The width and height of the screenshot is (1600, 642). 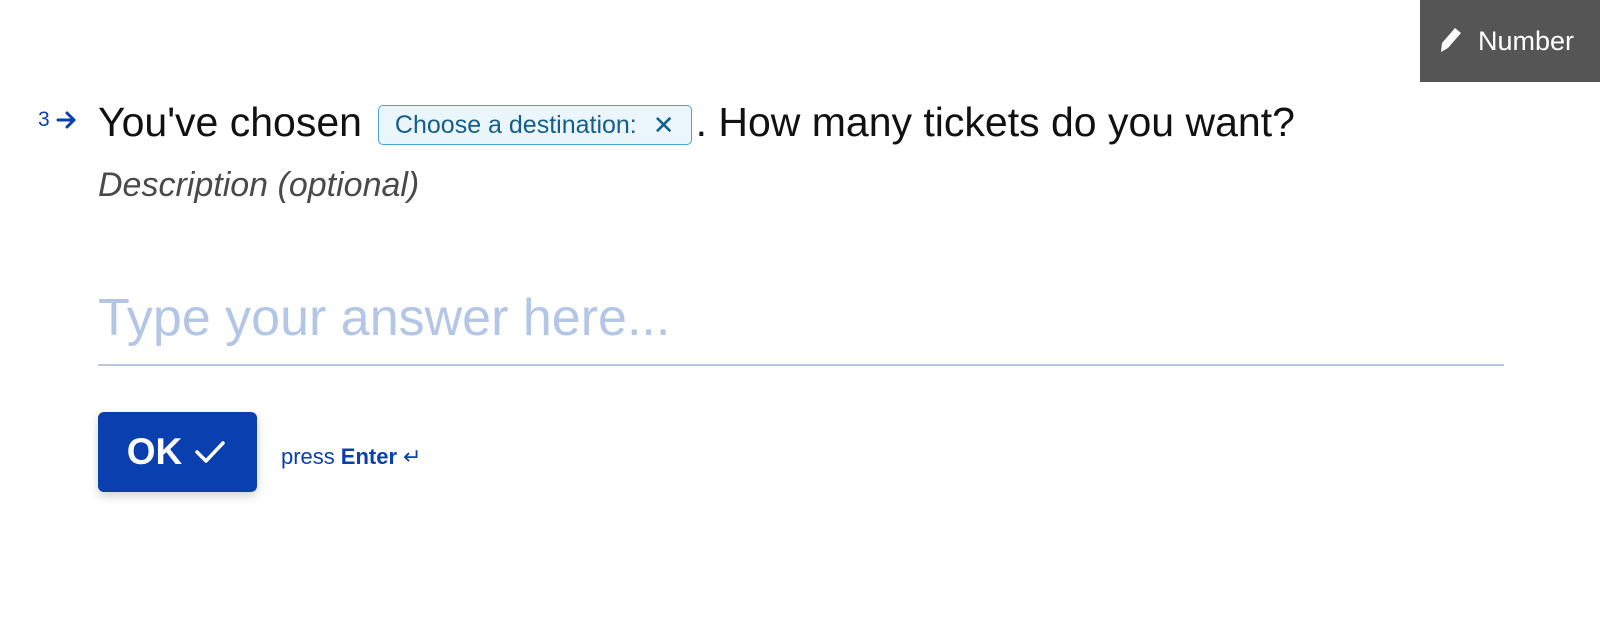 I want to click on answer-input, so click(x=801, y=324).